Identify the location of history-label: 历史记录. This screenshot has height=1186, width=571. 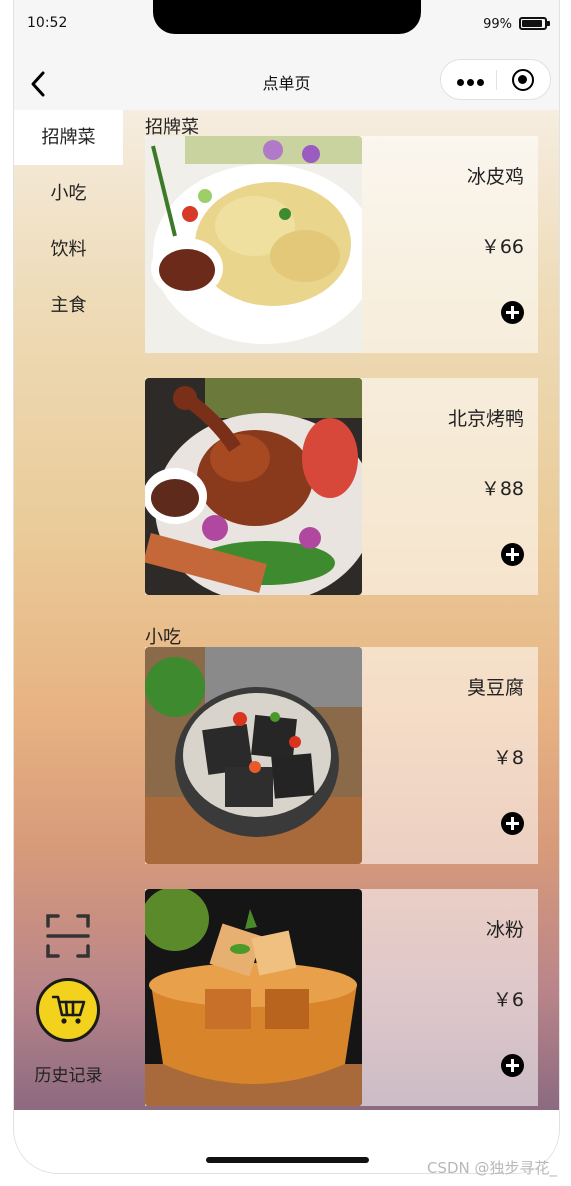
(68, 1073).